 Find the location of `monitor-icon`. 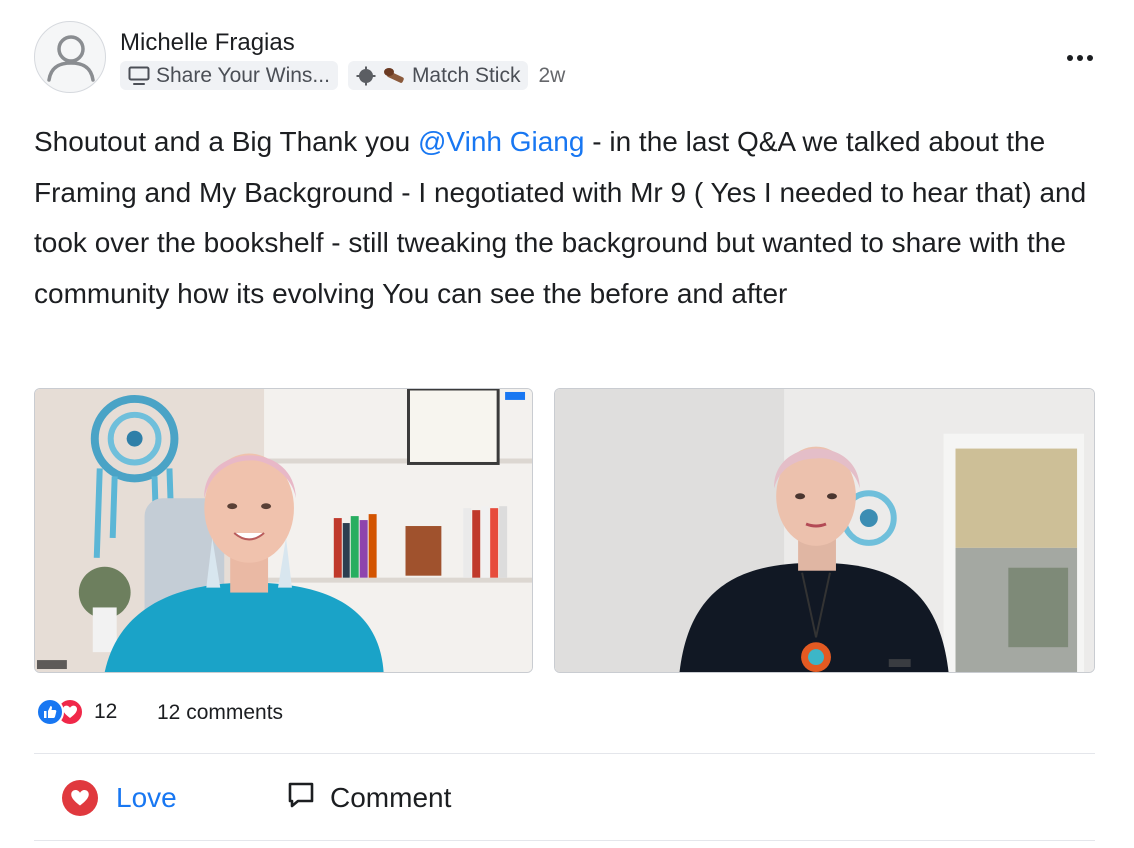

monitor-icon is located at coordinates (139, 76).